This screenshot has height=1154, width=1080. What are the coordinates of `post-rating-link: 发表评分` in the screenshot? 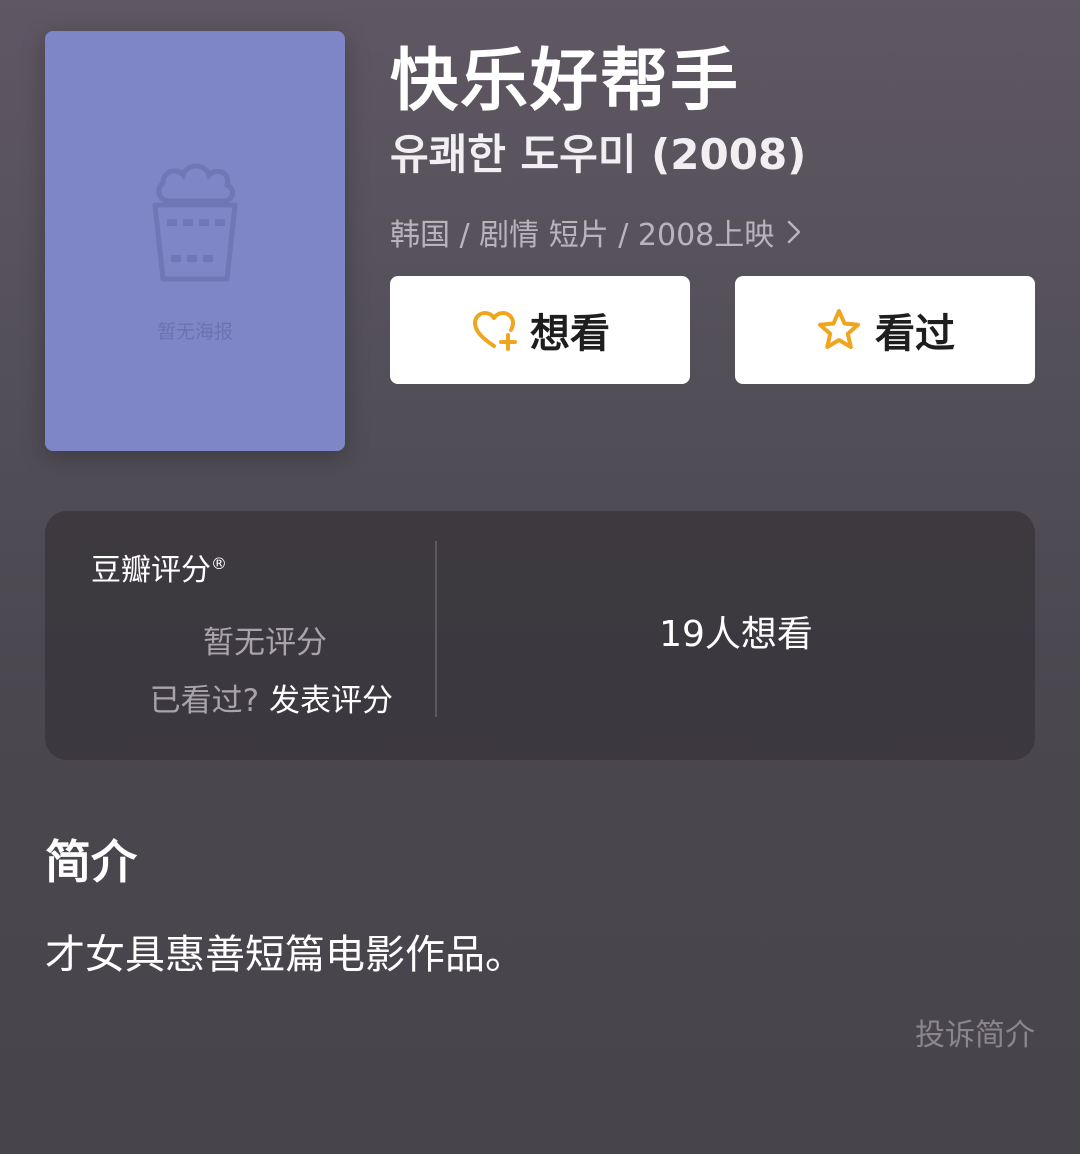 It's located at (331, 701).